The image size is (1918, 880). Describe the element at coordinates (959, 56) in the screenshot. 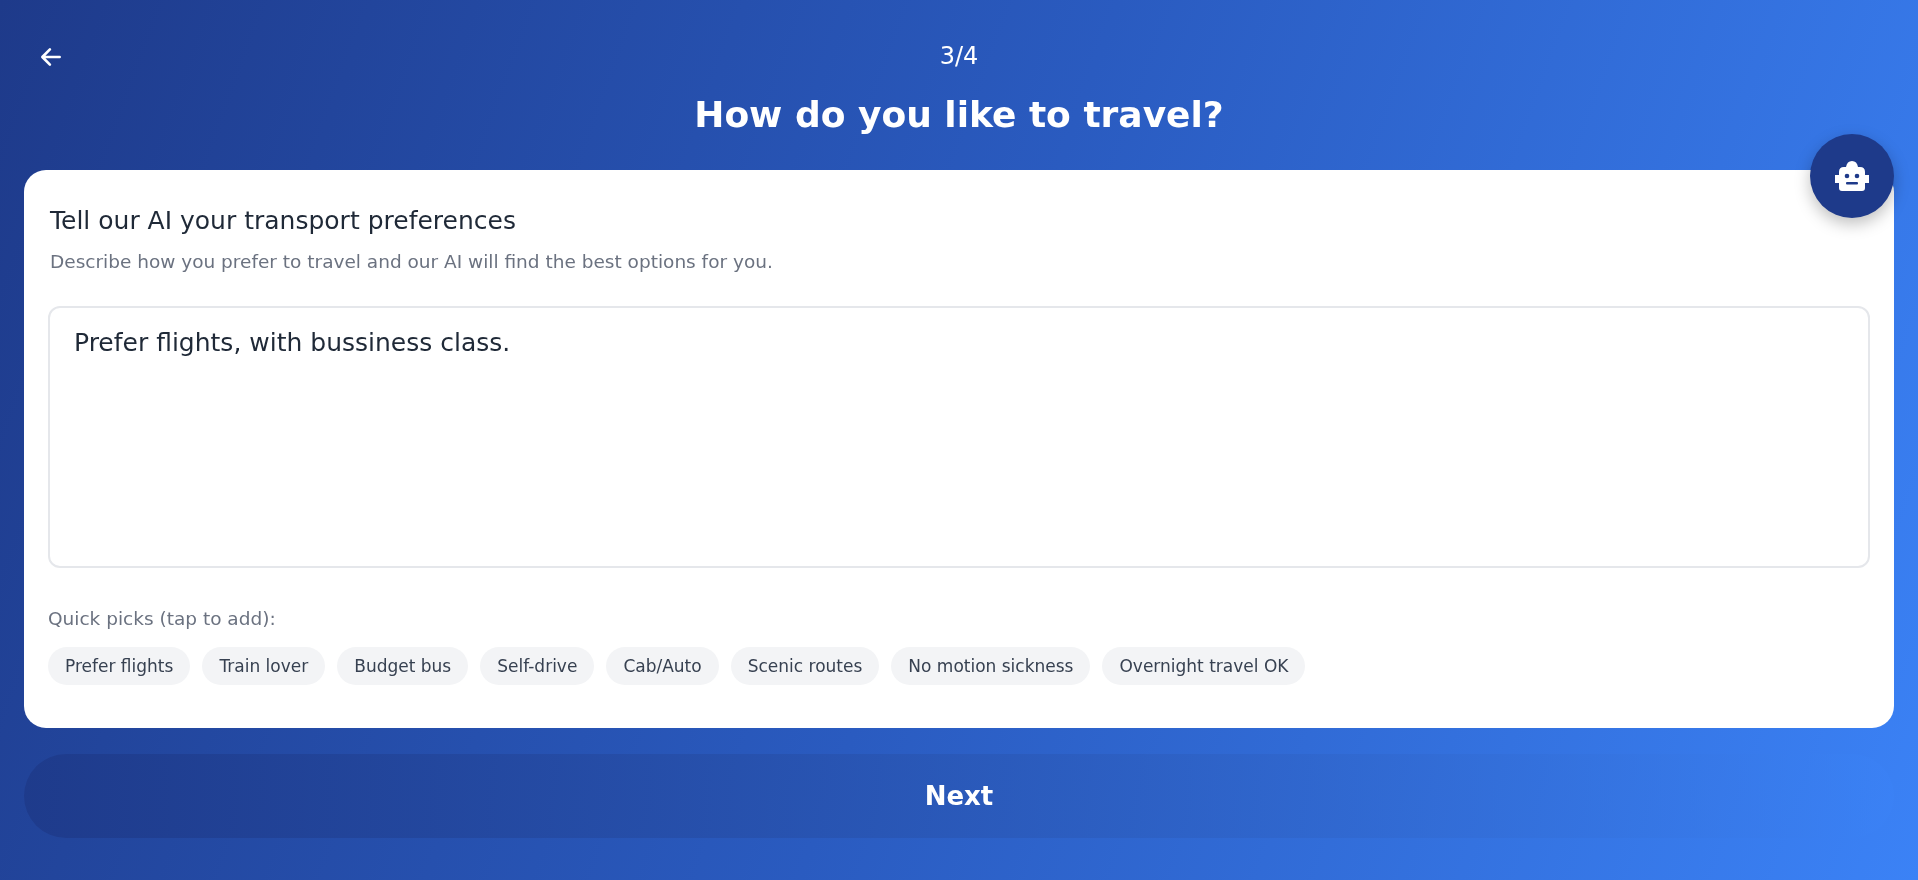

I see `step-counter: 3/4` at that location.